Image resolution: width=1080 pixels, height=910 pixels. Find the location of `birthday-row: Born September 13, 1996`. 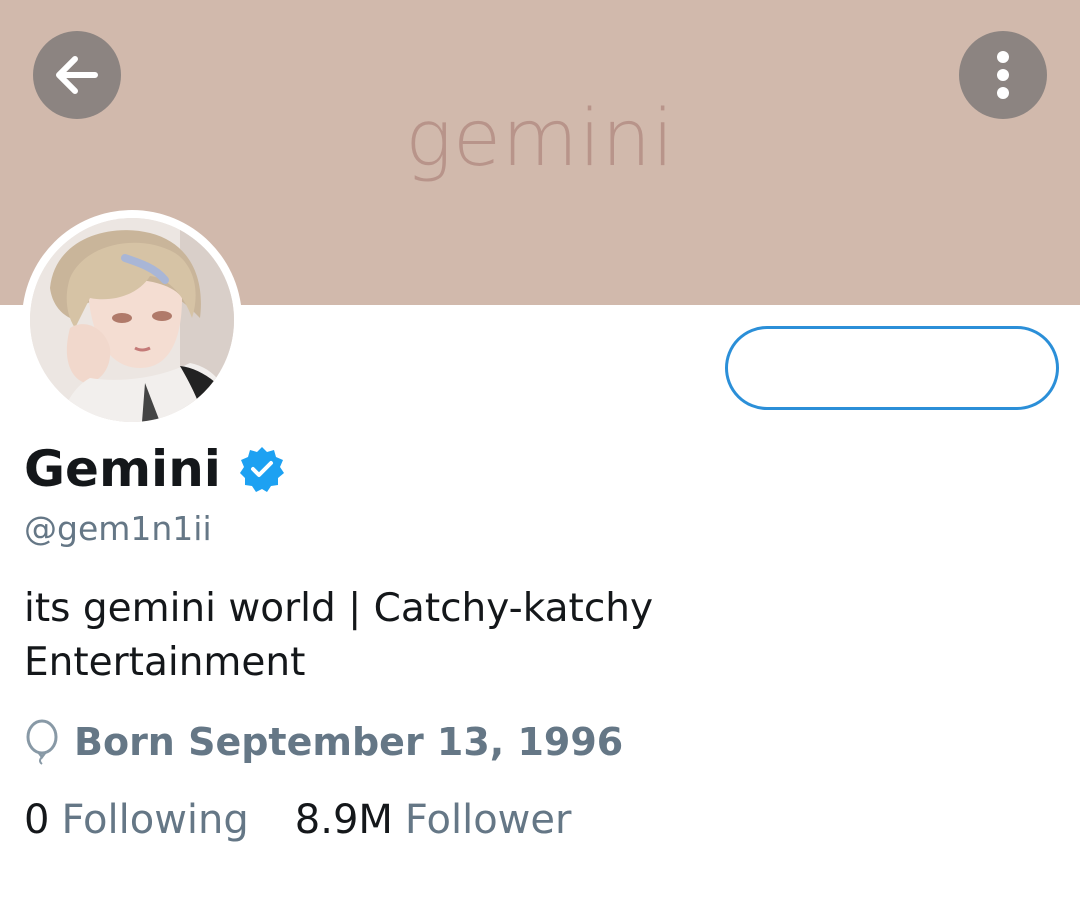

birthday-row: Born September 13, 1996 is located at coordinates (322, 742).